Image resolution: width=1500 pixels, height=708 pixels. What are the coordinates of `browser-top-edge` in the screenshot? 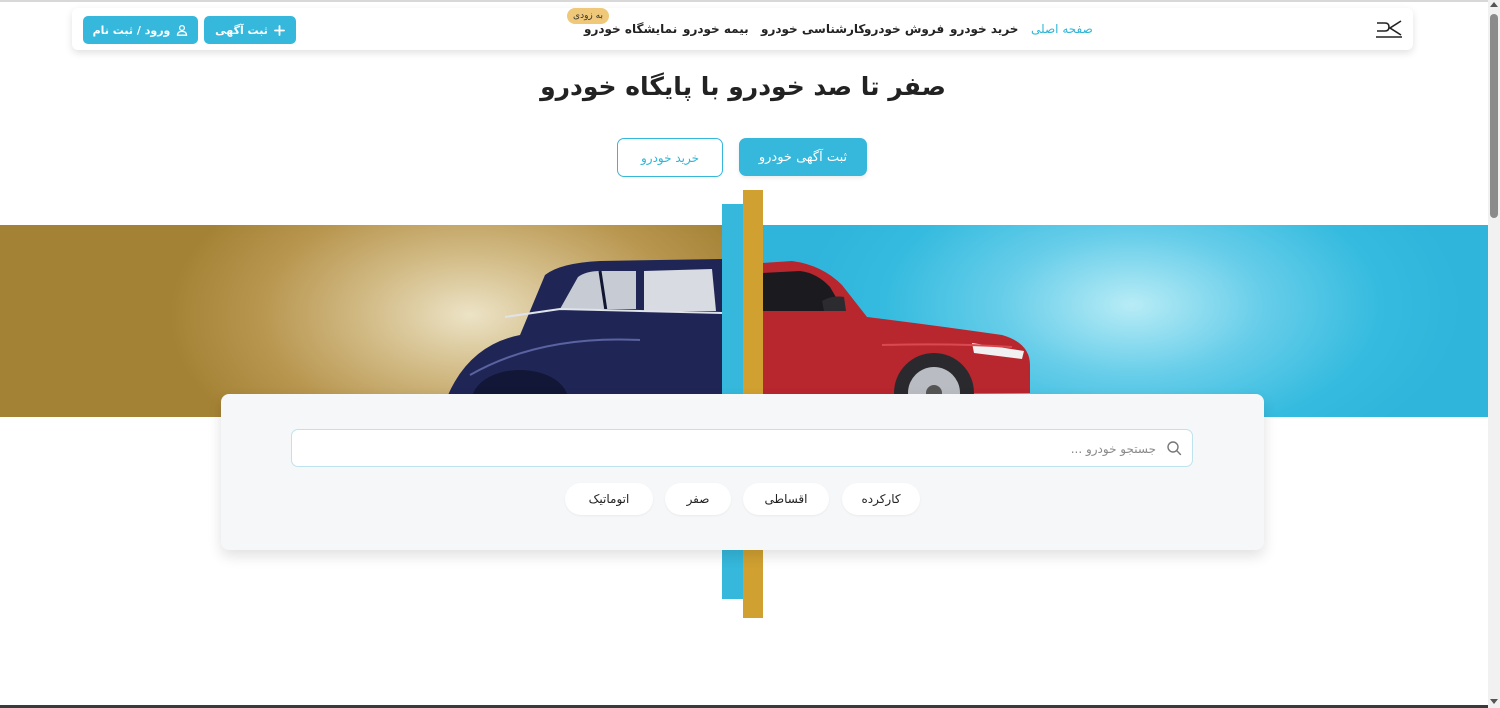 It's located at (750, 1).